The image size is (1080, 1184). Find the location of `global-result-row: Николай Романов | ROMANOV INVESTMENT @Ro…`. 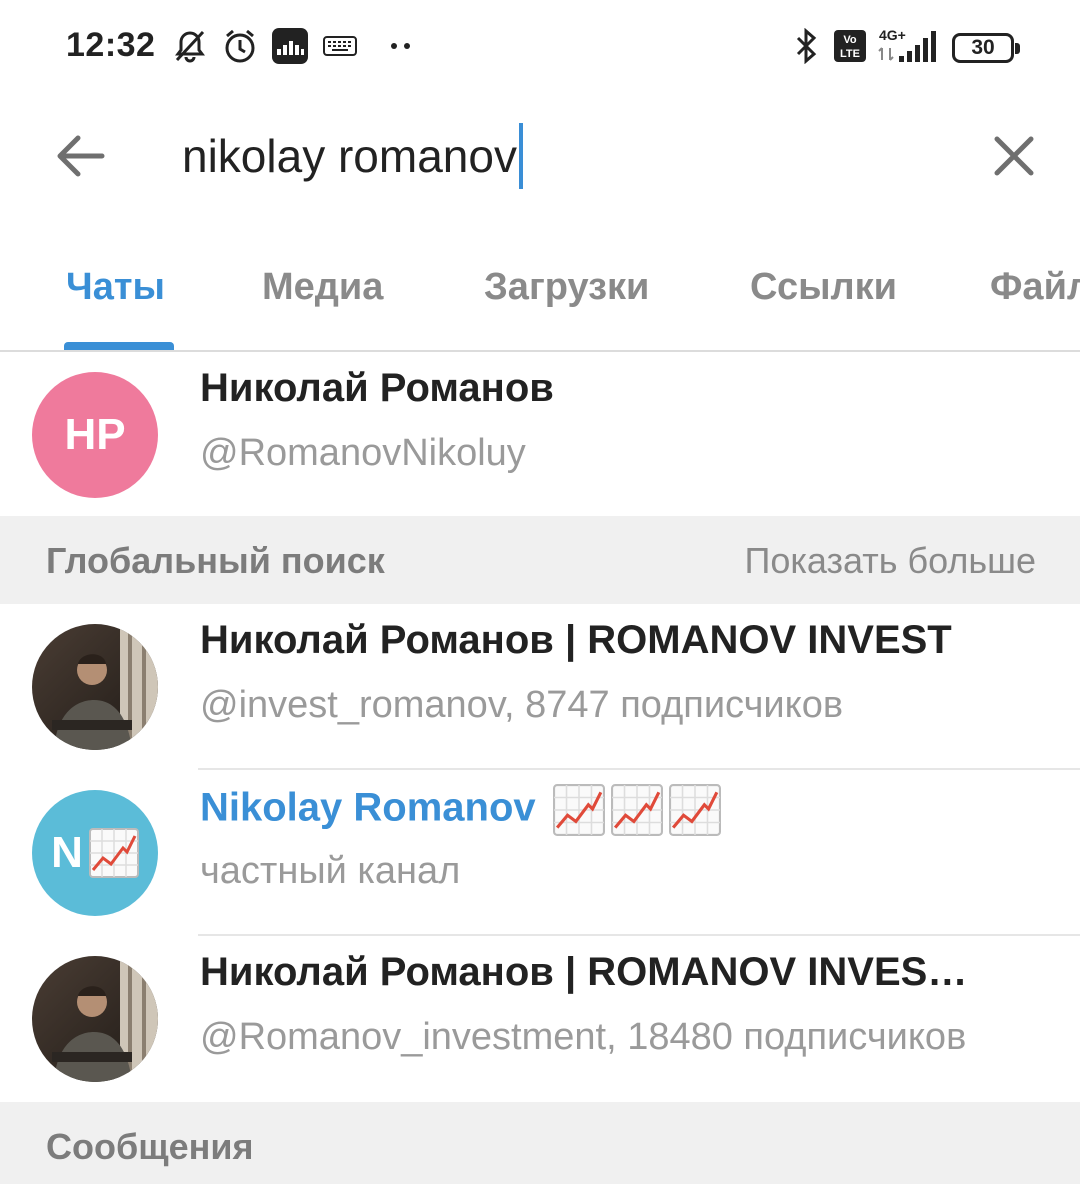

global-result-row: Николай Романов | ROMANOV INVESTMENT @Ro… is located at coordinates (540, 1019).